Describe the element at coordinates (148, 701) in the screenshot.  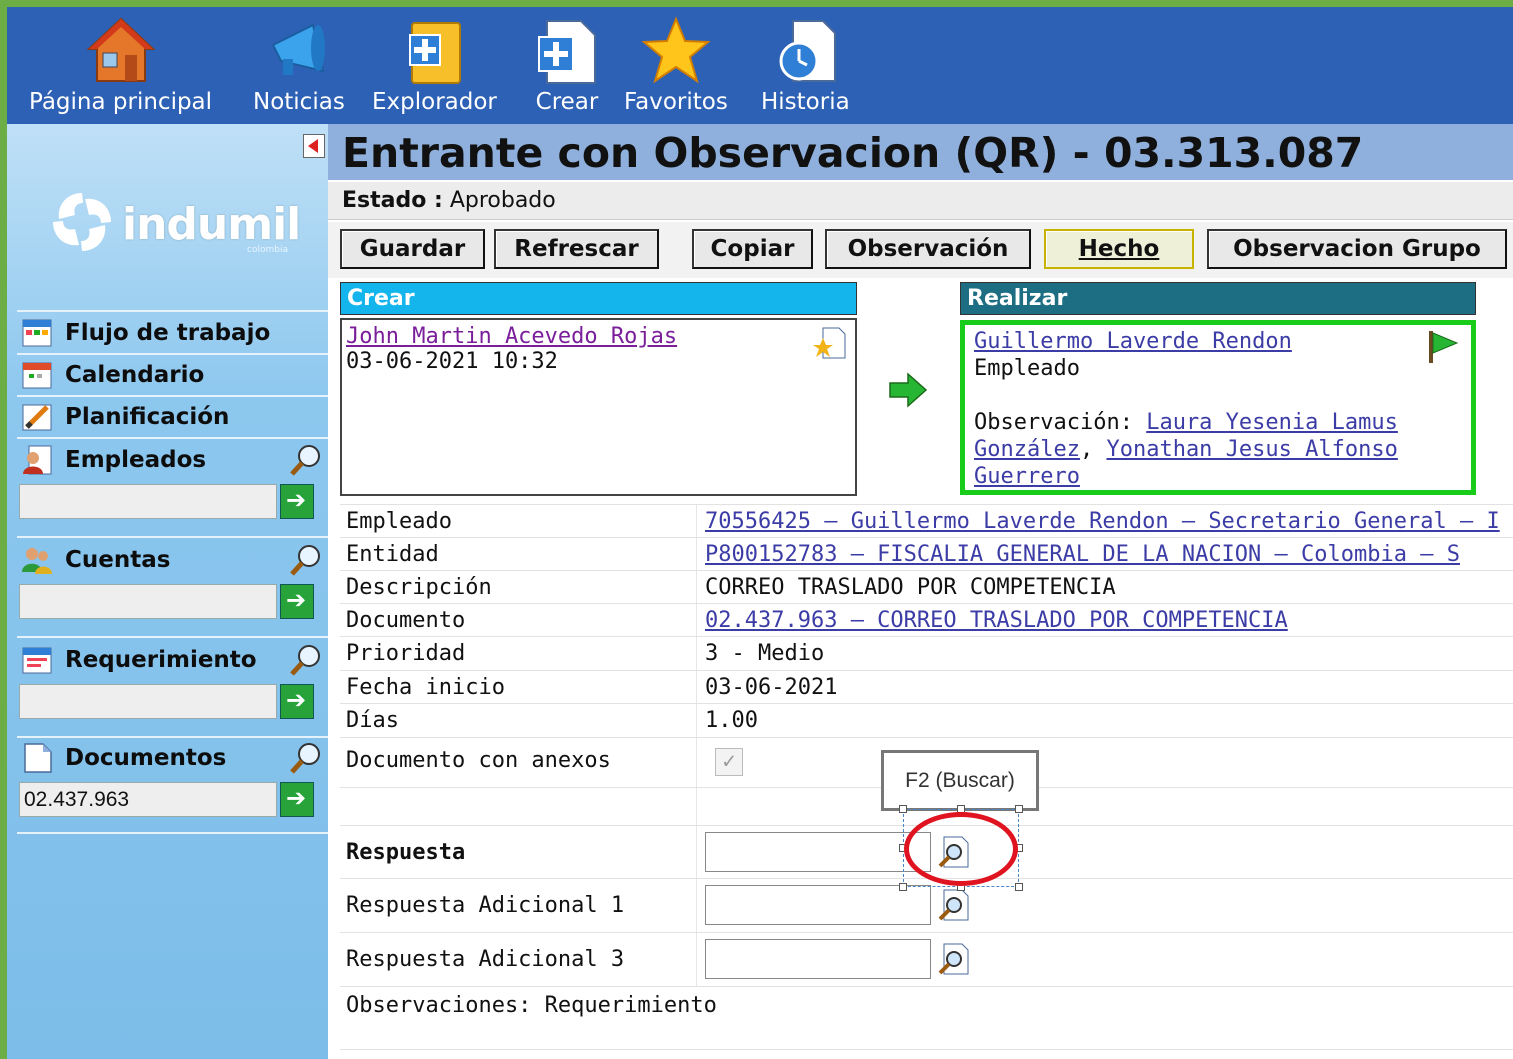
I see `requirement-input` at that location.